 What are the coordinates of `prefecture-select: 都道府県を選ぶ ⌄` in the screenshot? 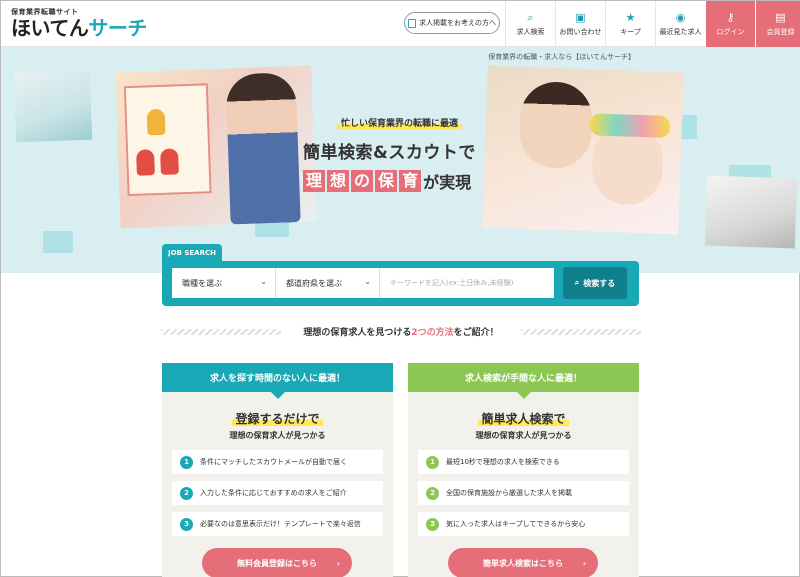 It's located at (328, 283).